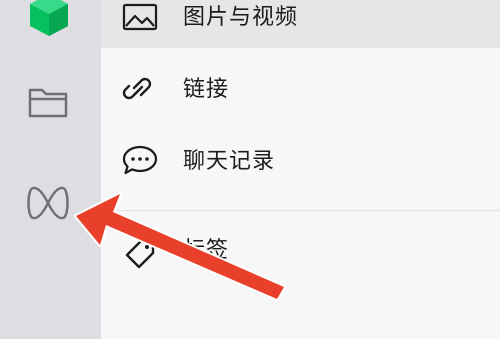 This screenshot has height=339, width=500. Describe the element at coordinates (48, 102) in the screenshot. I see `folder-icon` at that location.